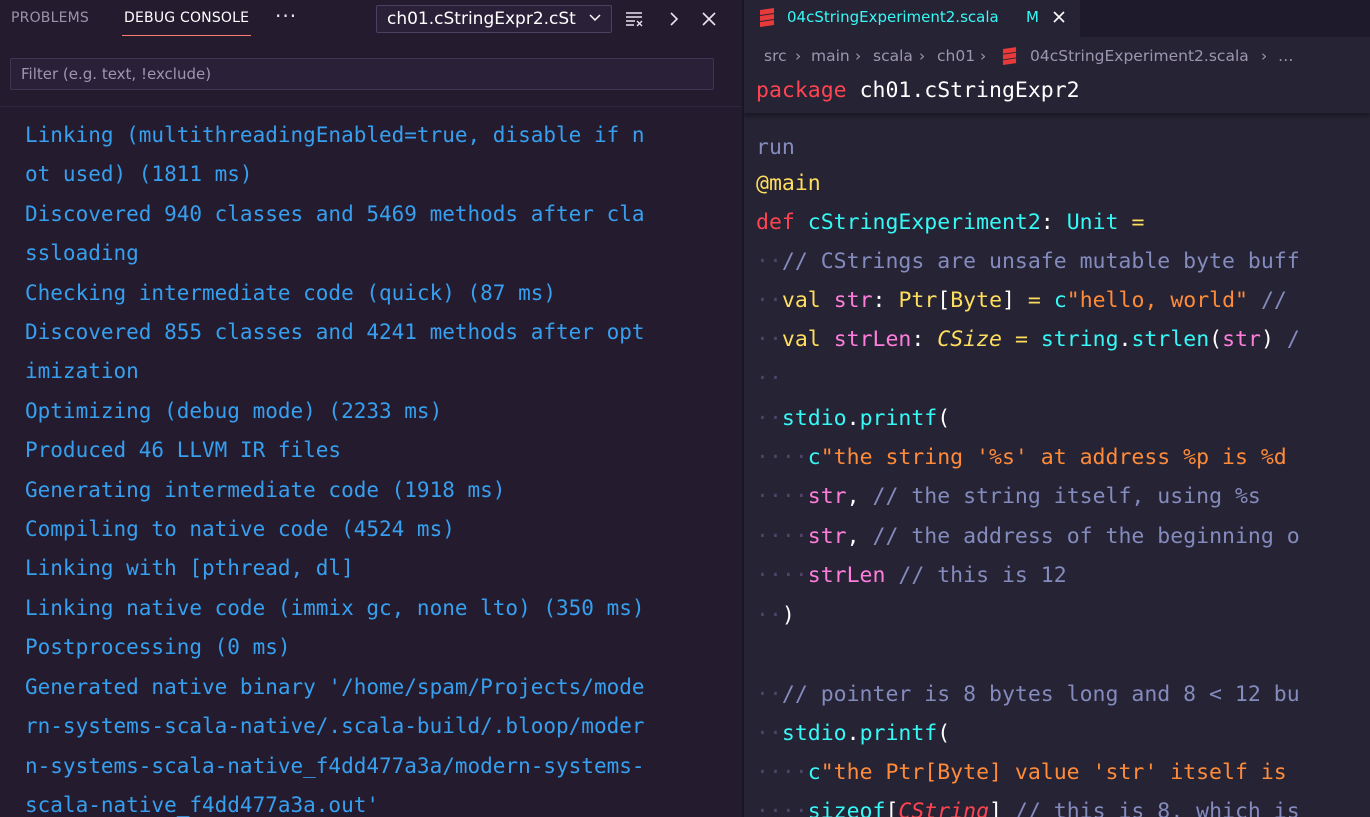 Image resolution: width=1370 pixels, height=817 pixels. I want to click on code-token: Byte, so click(976, 300).